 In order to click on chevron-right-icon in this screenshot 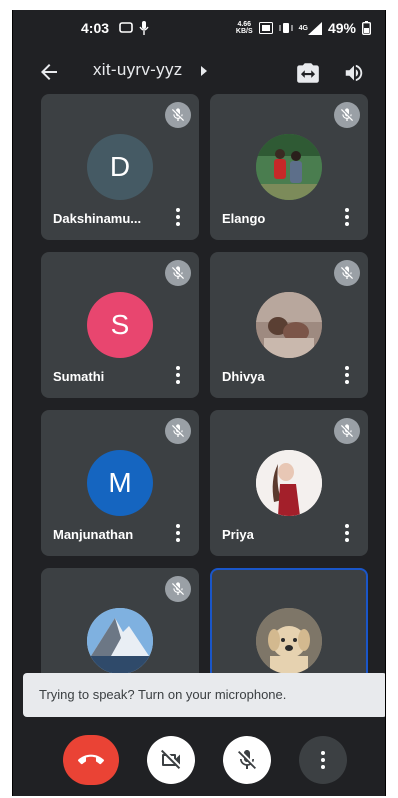, I will do `click(204, 71)`.